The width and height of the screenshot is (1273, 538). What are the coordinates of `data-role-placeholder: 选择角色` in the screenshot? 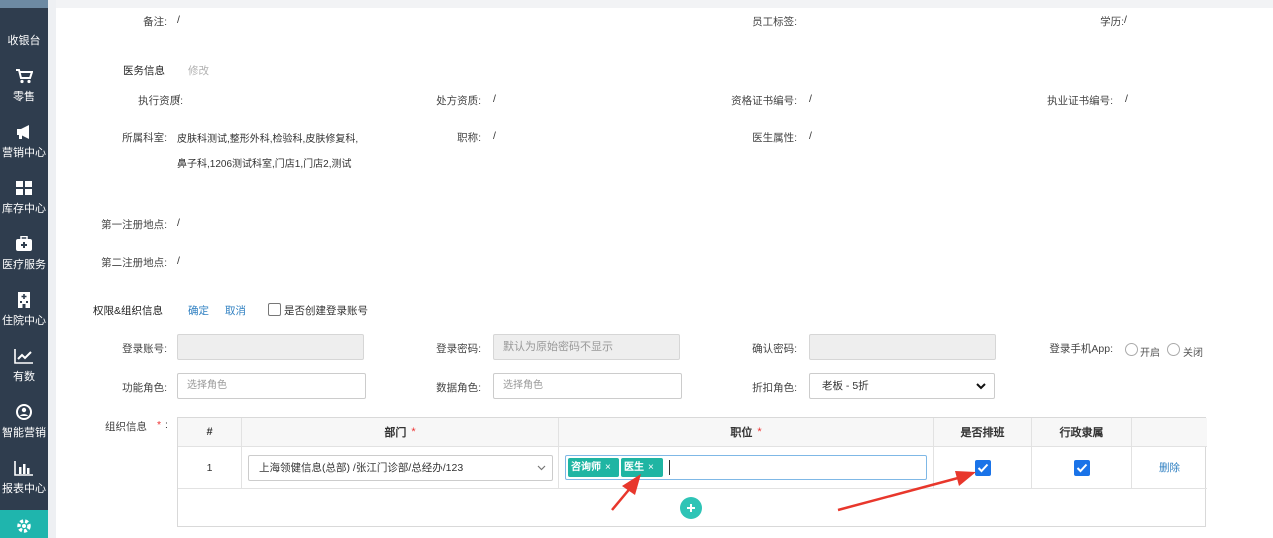 It's located at (523, 385).